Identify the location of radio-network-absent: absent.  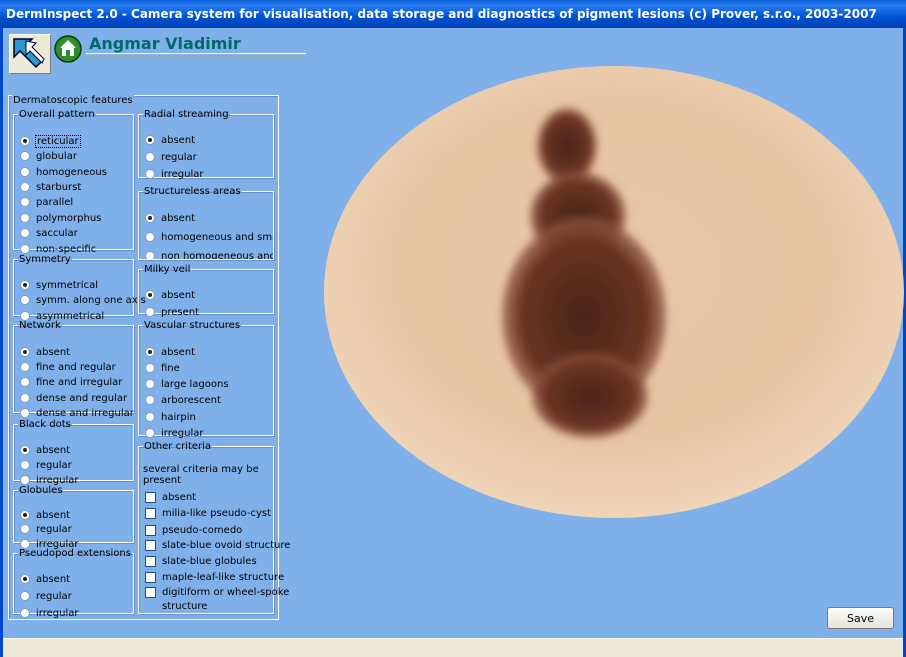
(45, 352).